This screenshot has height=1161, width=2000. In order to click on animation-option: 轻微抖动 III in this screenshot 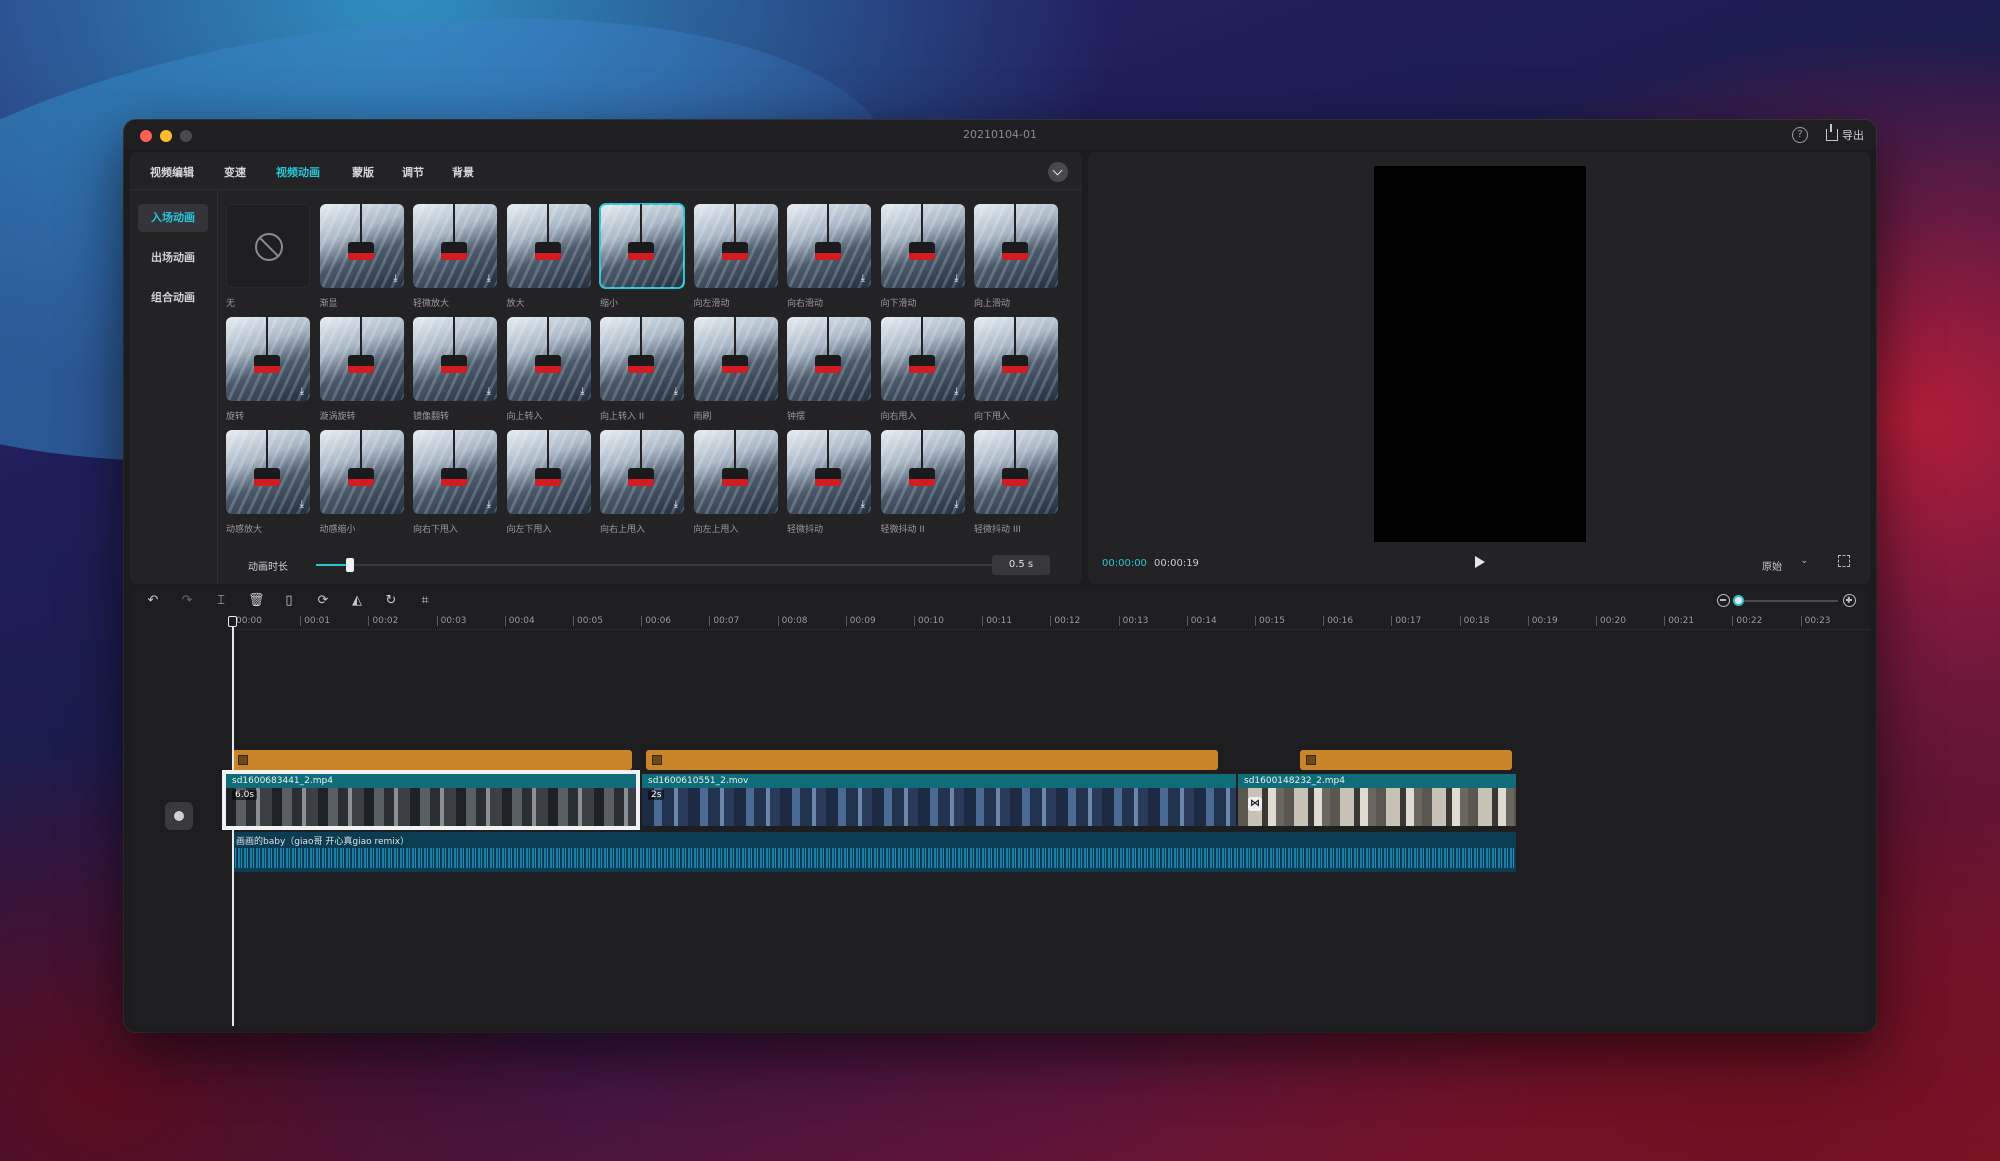, I will do `click(1016, 482)`.